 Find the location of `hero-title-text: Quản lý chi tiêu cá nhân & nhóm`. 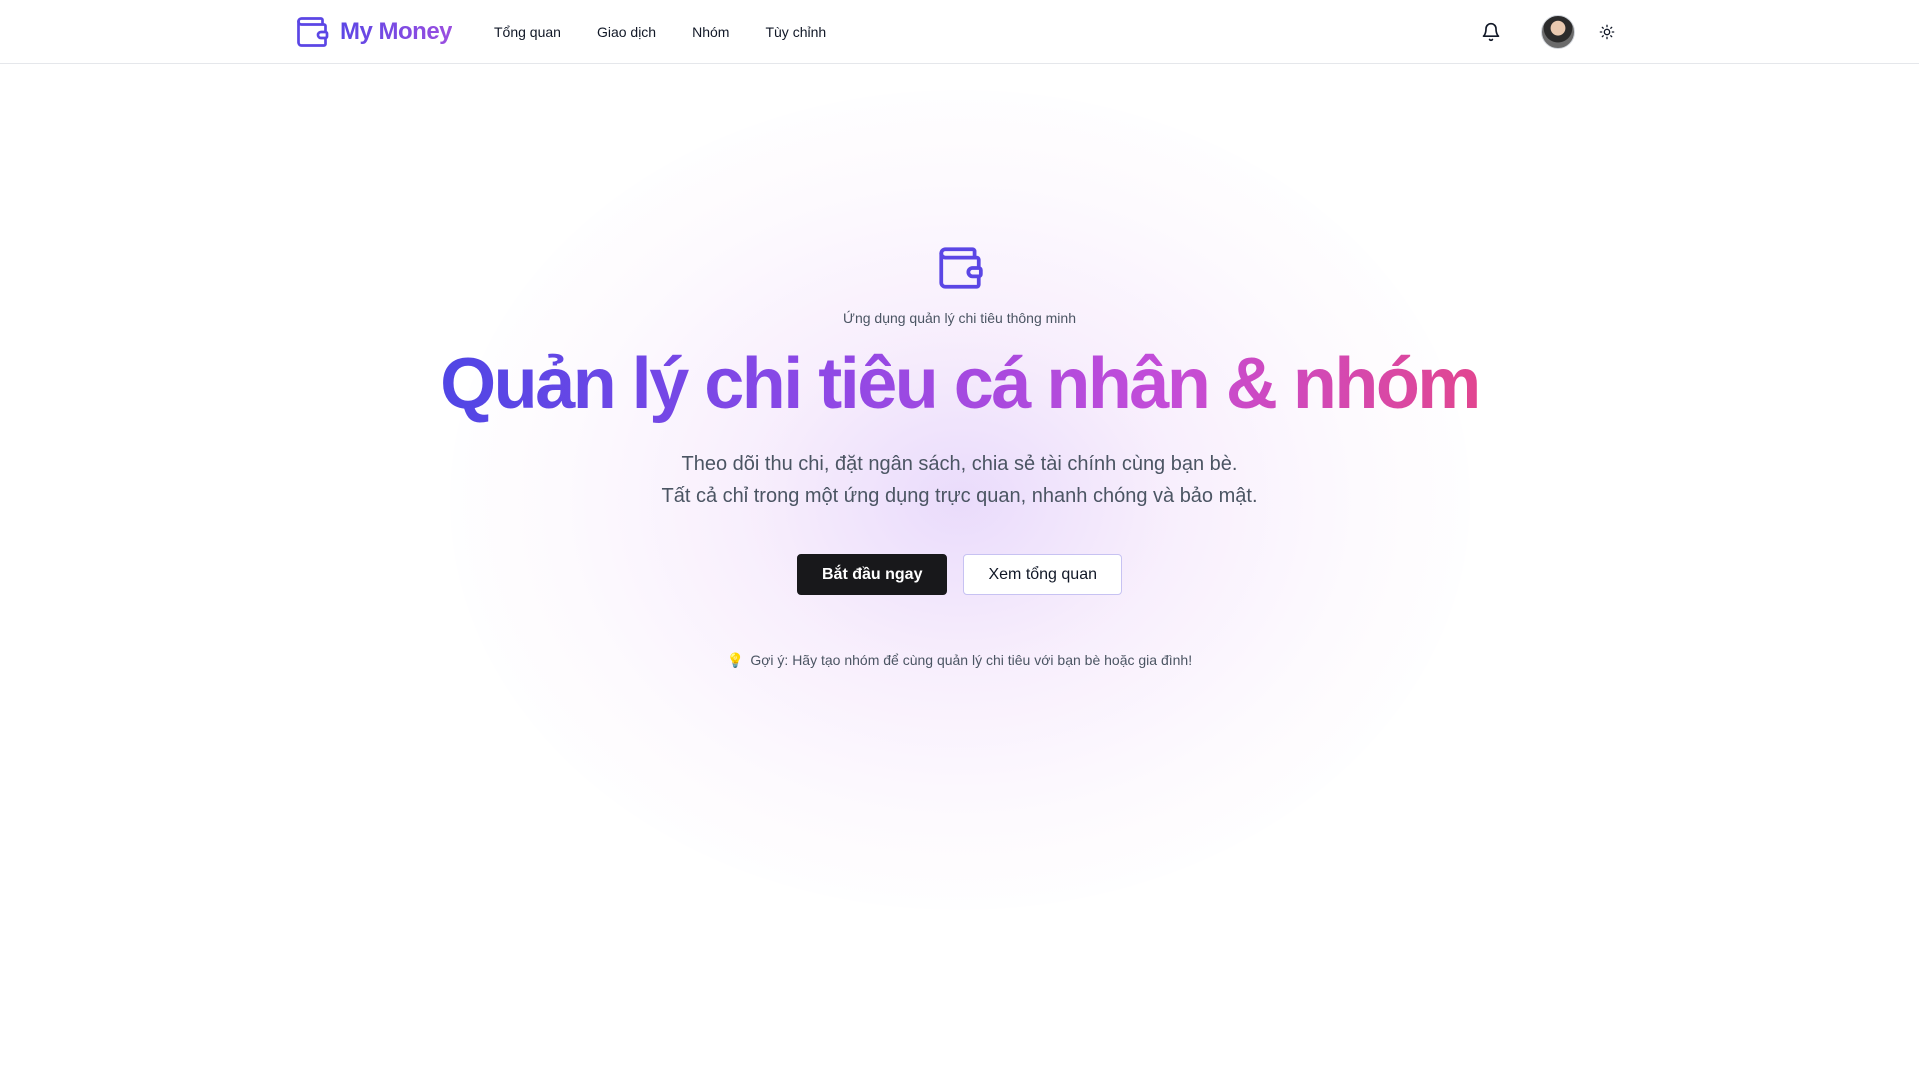

hero-title-text: Quản lý chi tiêu cá nhân & nhóm is located at coordinates (959, 384).